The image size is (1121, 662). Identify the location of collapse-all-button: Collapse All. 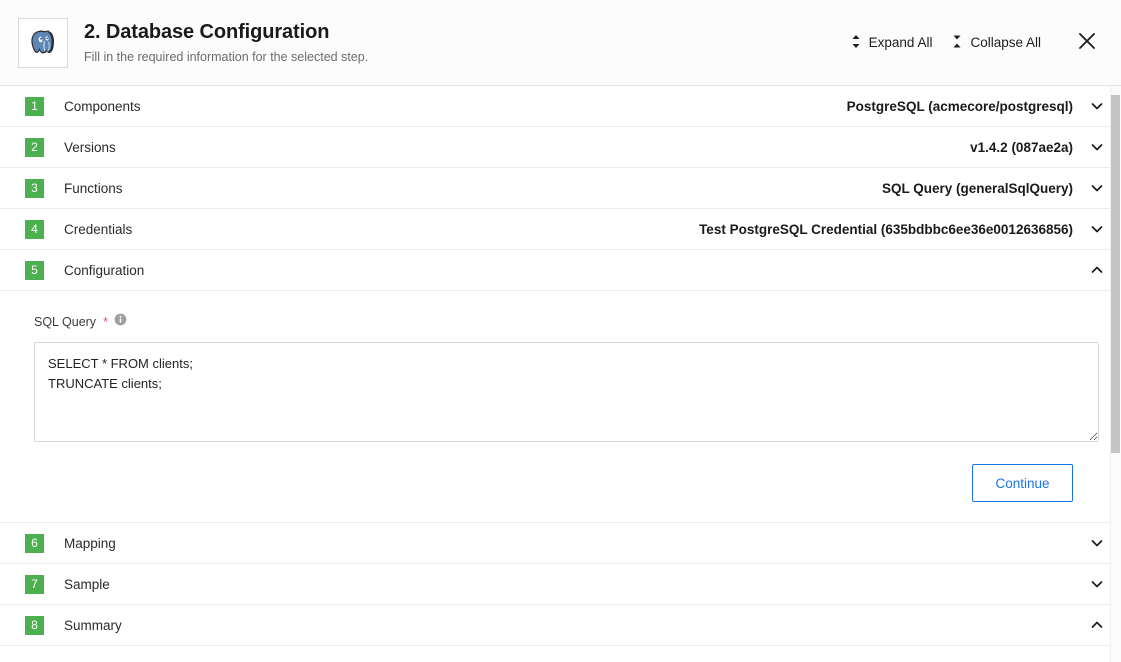
(996, 43).